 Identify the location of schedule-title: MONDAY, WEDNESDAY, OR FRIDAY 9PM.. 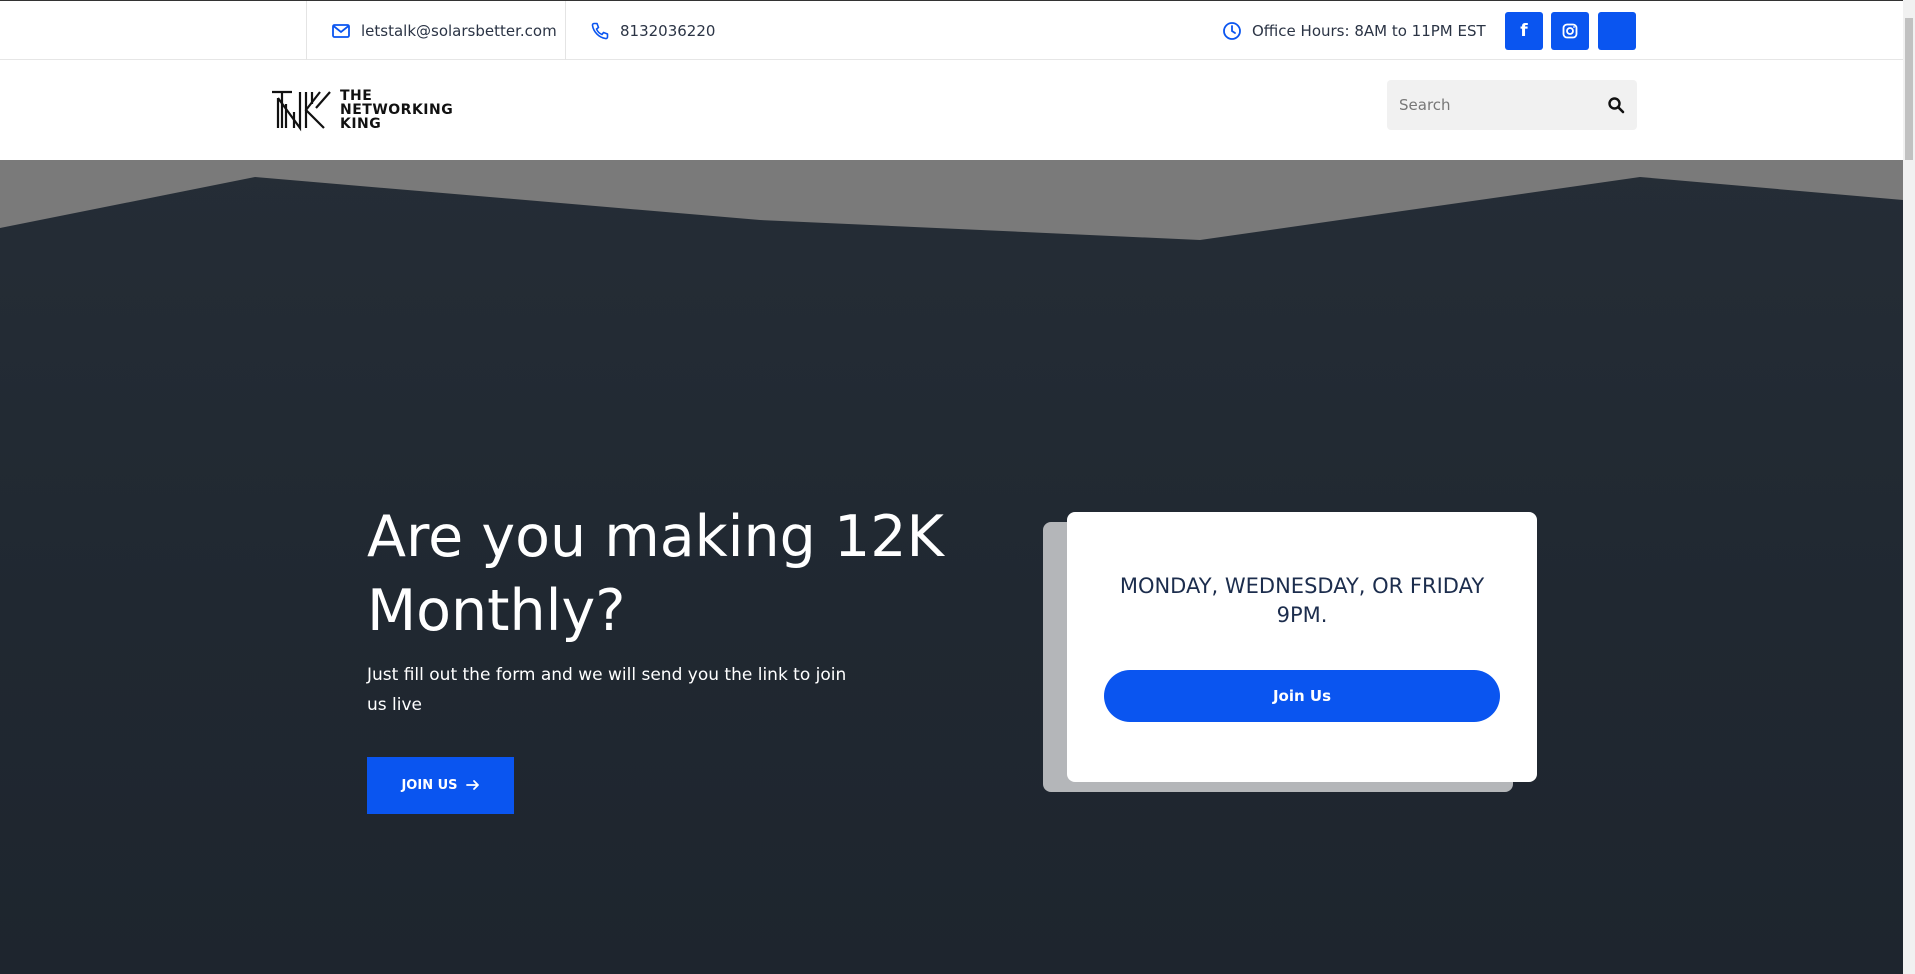
(1302, 600).